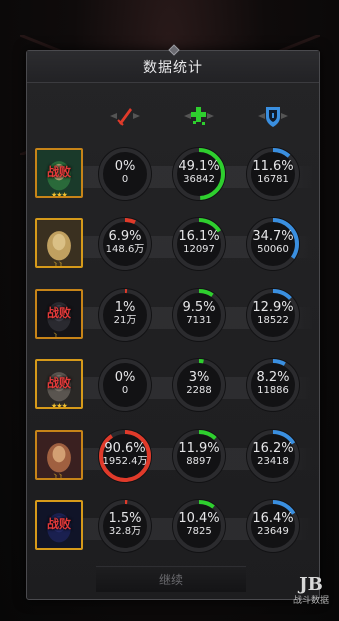  Describe the element at coordinates (199, 236) in the screenshot. I see `stat-percent: 16.1%` at that location.